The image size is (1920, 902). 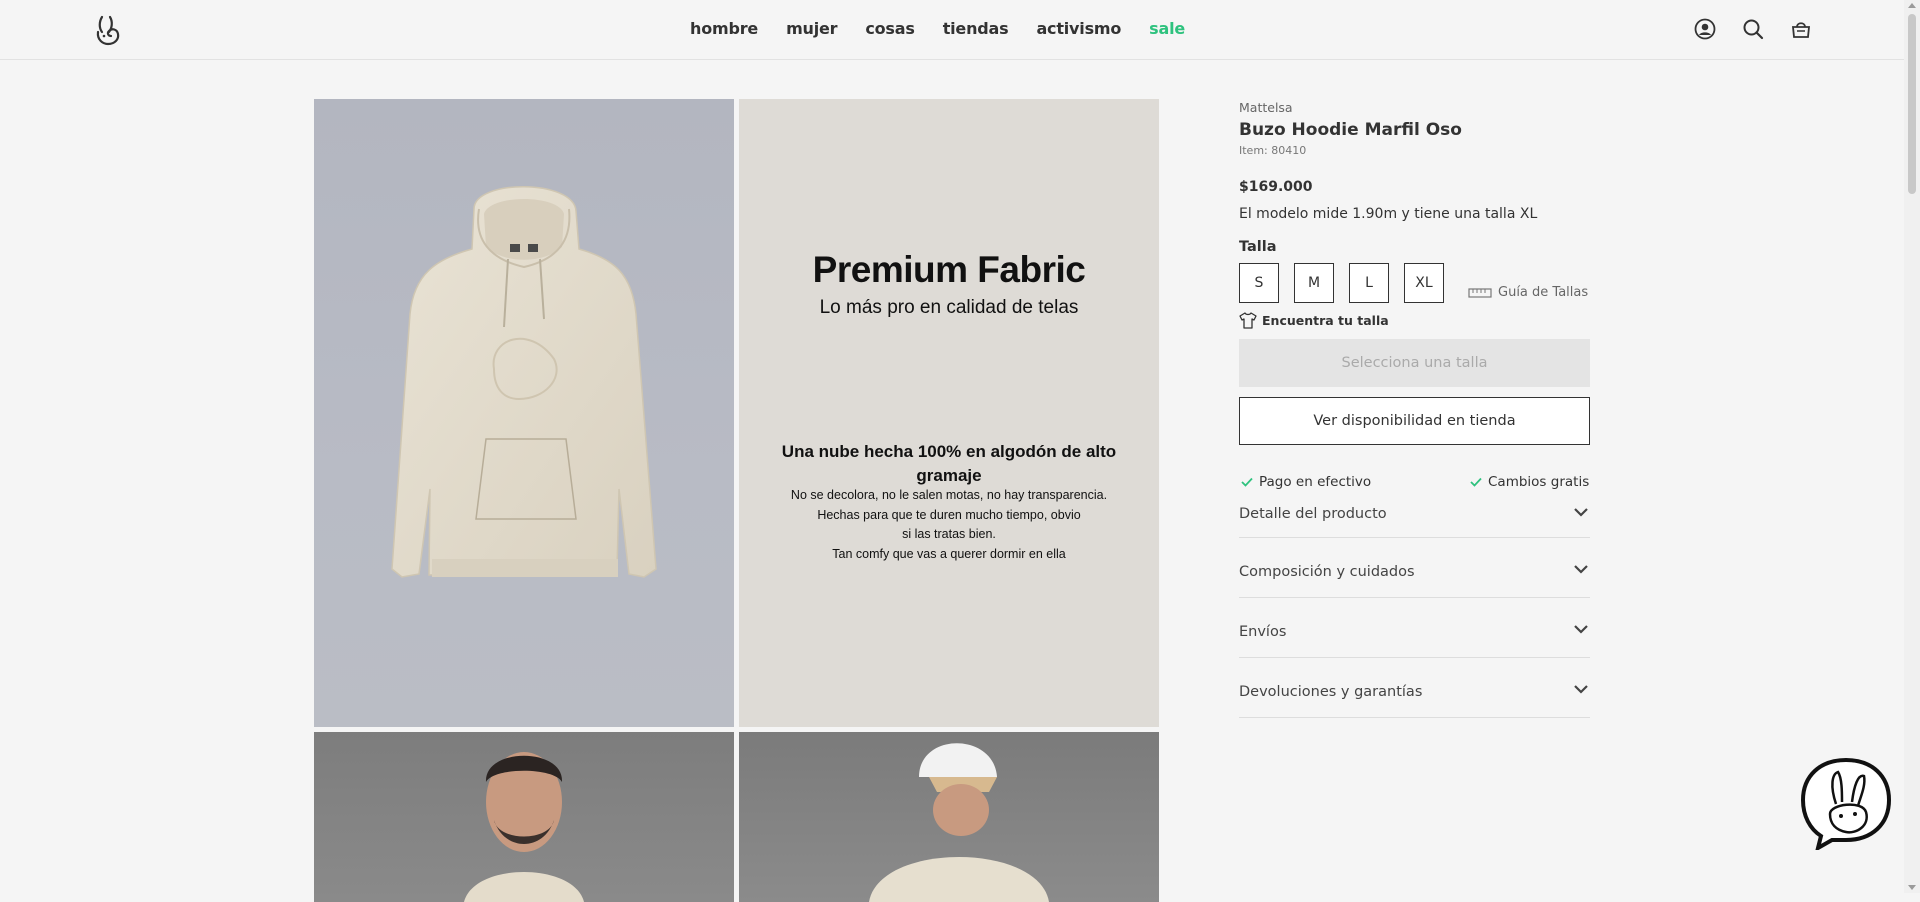 I want to click on scrollbar-thumb, so click(x=1912, y=104).